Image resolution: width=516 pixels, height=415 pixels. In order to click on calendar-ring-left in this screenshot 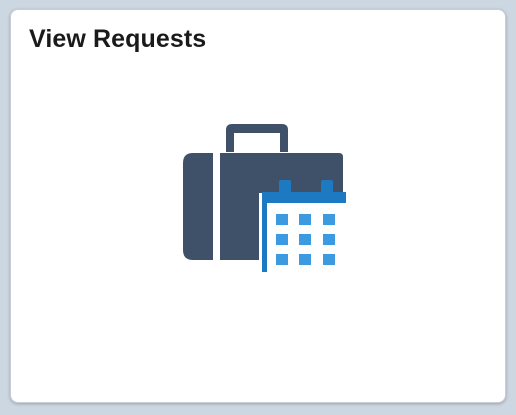, I will do `click(285, 191)`.